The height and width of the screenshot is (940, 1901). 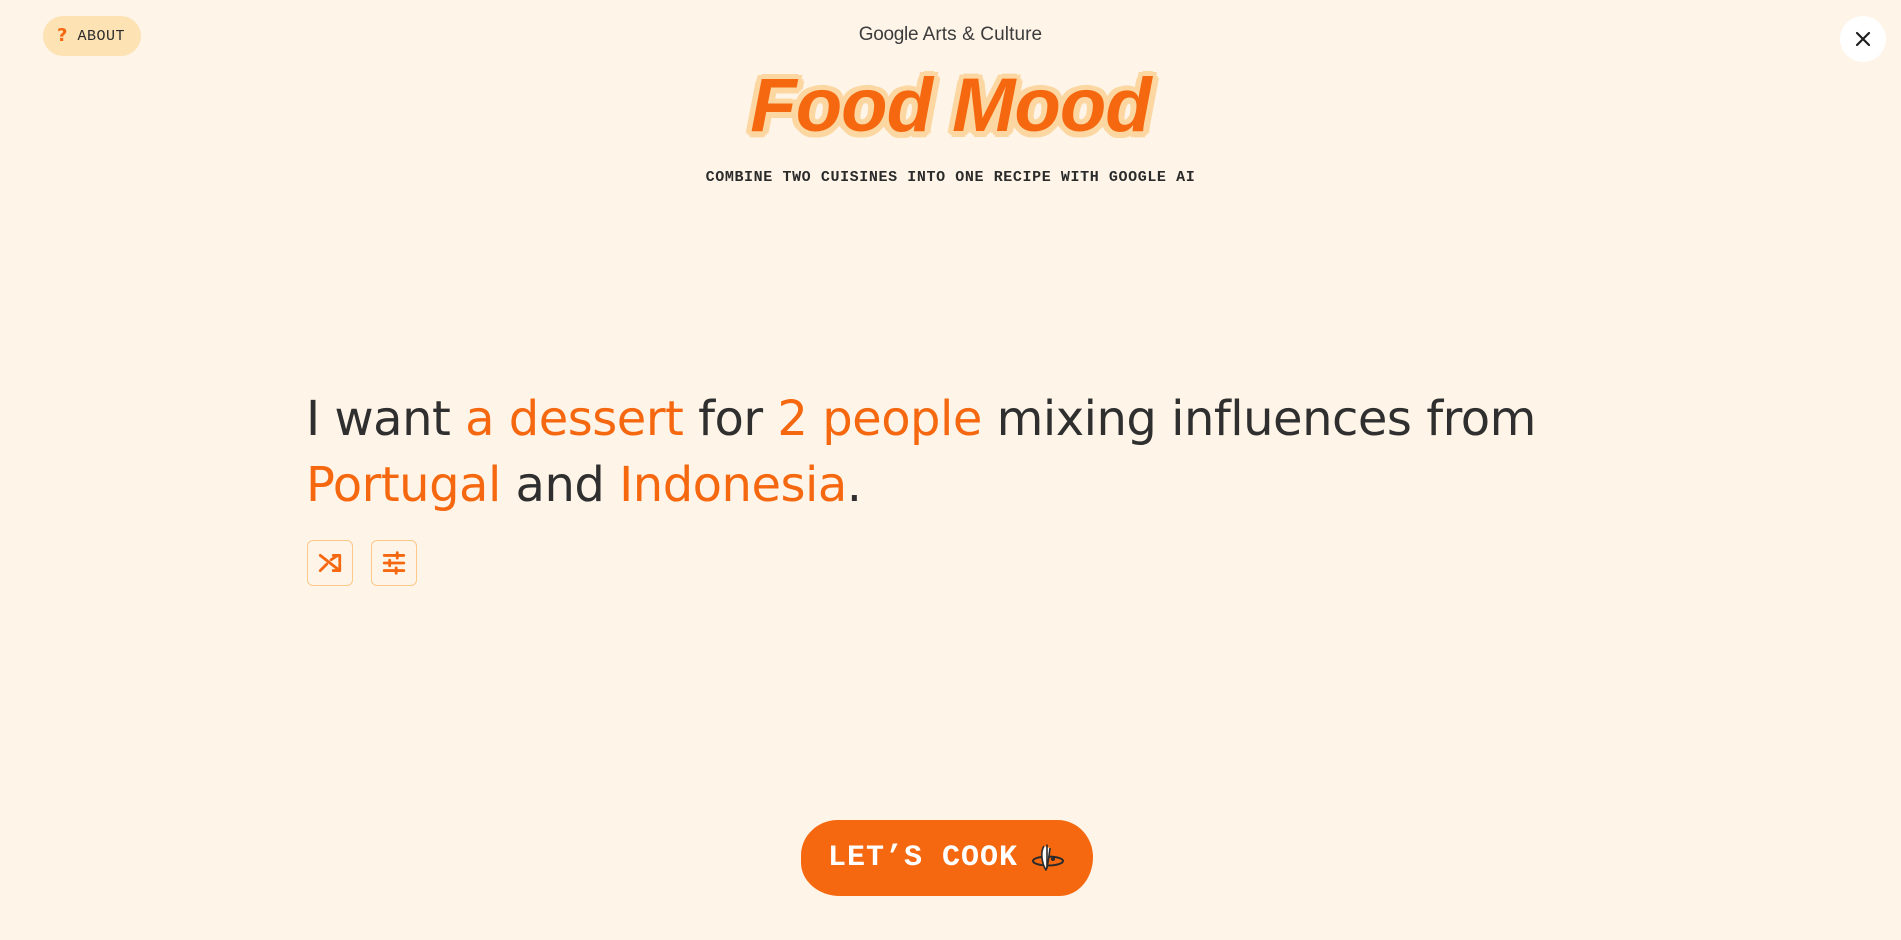 I want to click on people-count-selector: 2 people, so click(x=879, y=419).